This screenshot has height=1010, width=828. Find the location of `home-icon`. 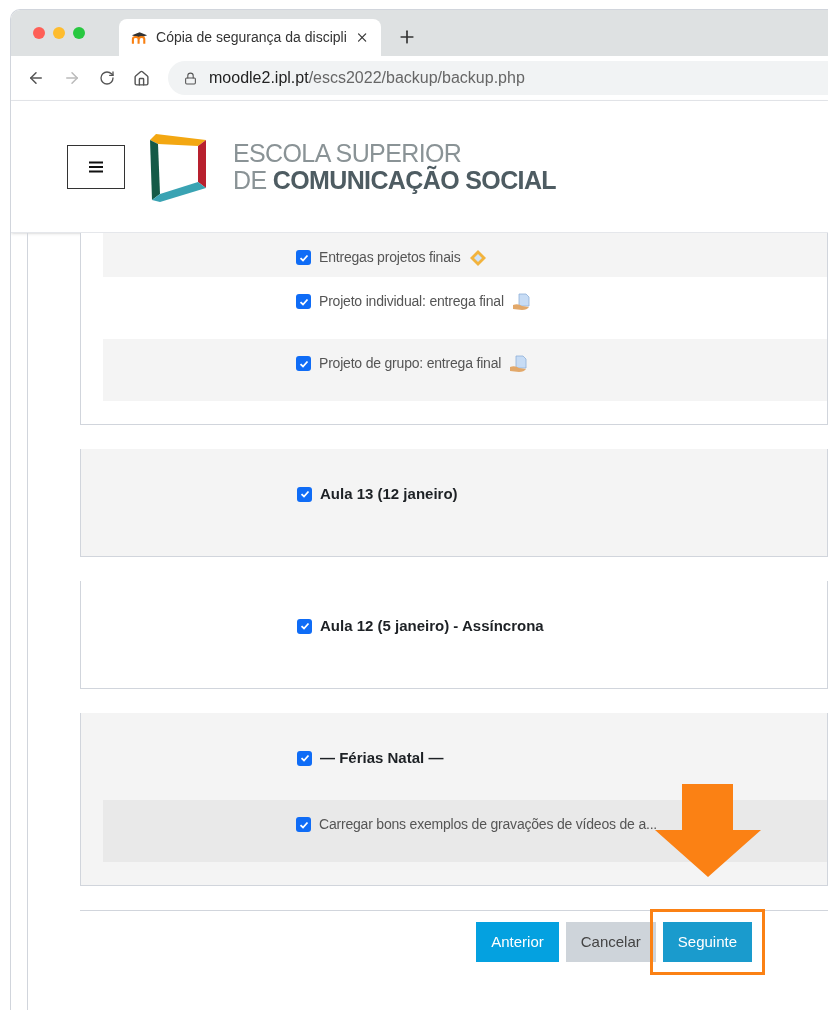

home-icon is located at coordinates (141, 78).